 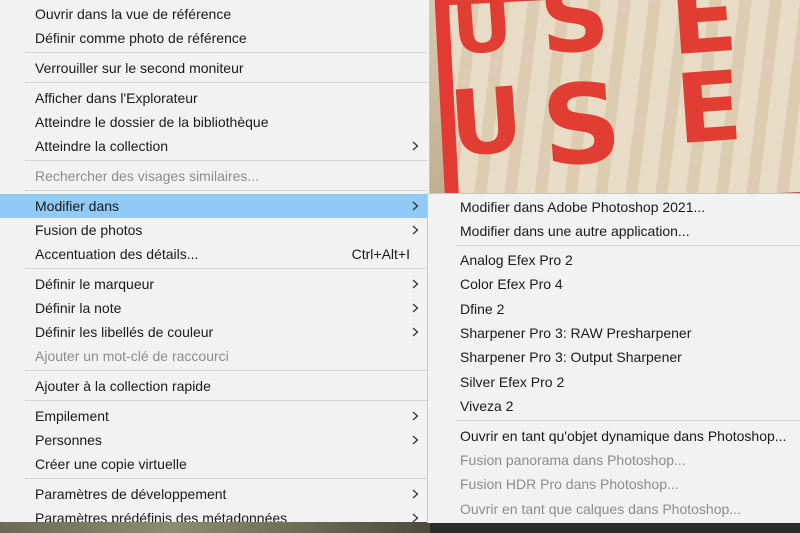 I want to click on submenu-item-silver-efex-pro: Silver Efex Pro 2, so click(x=614, y=382).